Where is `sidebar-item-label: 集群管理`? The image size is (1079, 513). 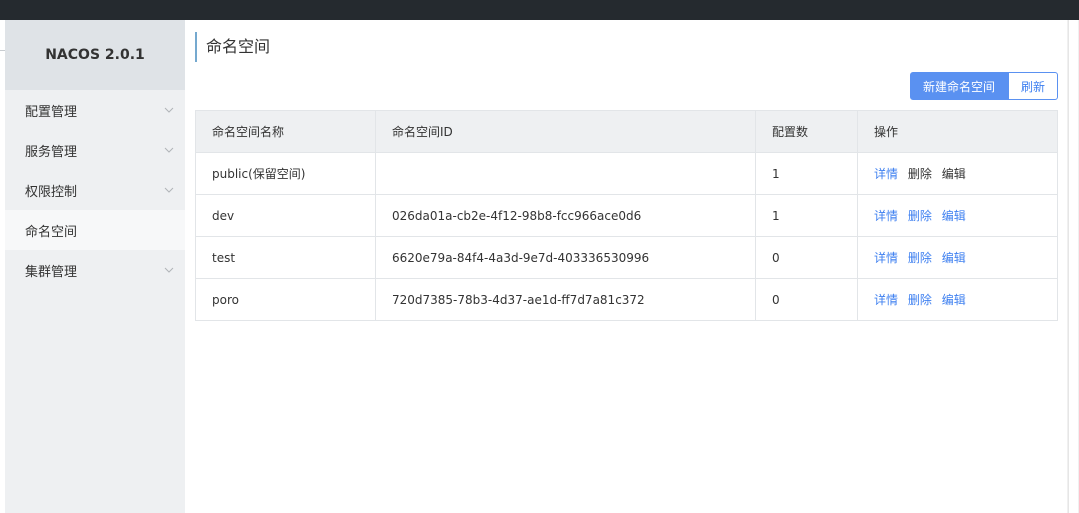 sidebar-item-label: 集群管理 is located at coordinates (51, 272).